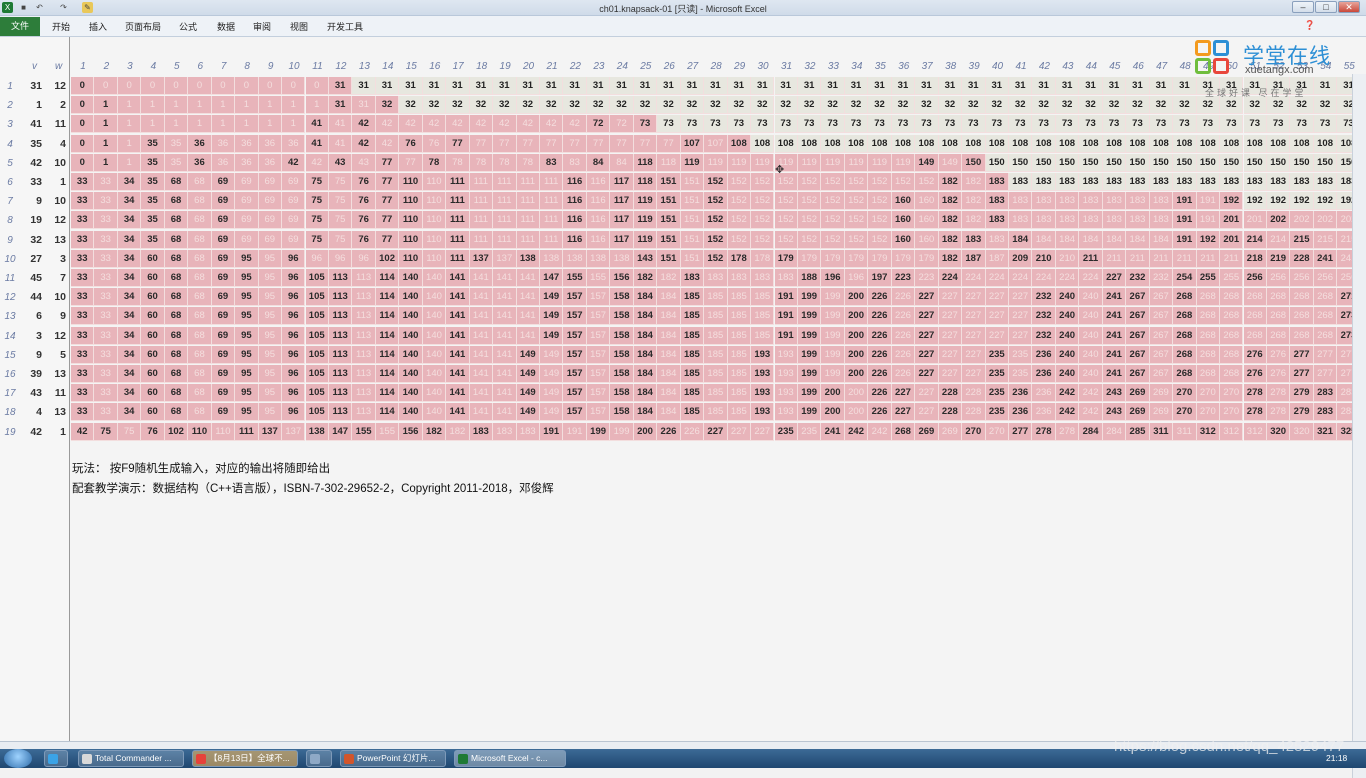 This screenshot has height=778, width=1366. Describe the element at coordinates (129, 297) in the screenshot. I see `dp-cell: 34` at that location.